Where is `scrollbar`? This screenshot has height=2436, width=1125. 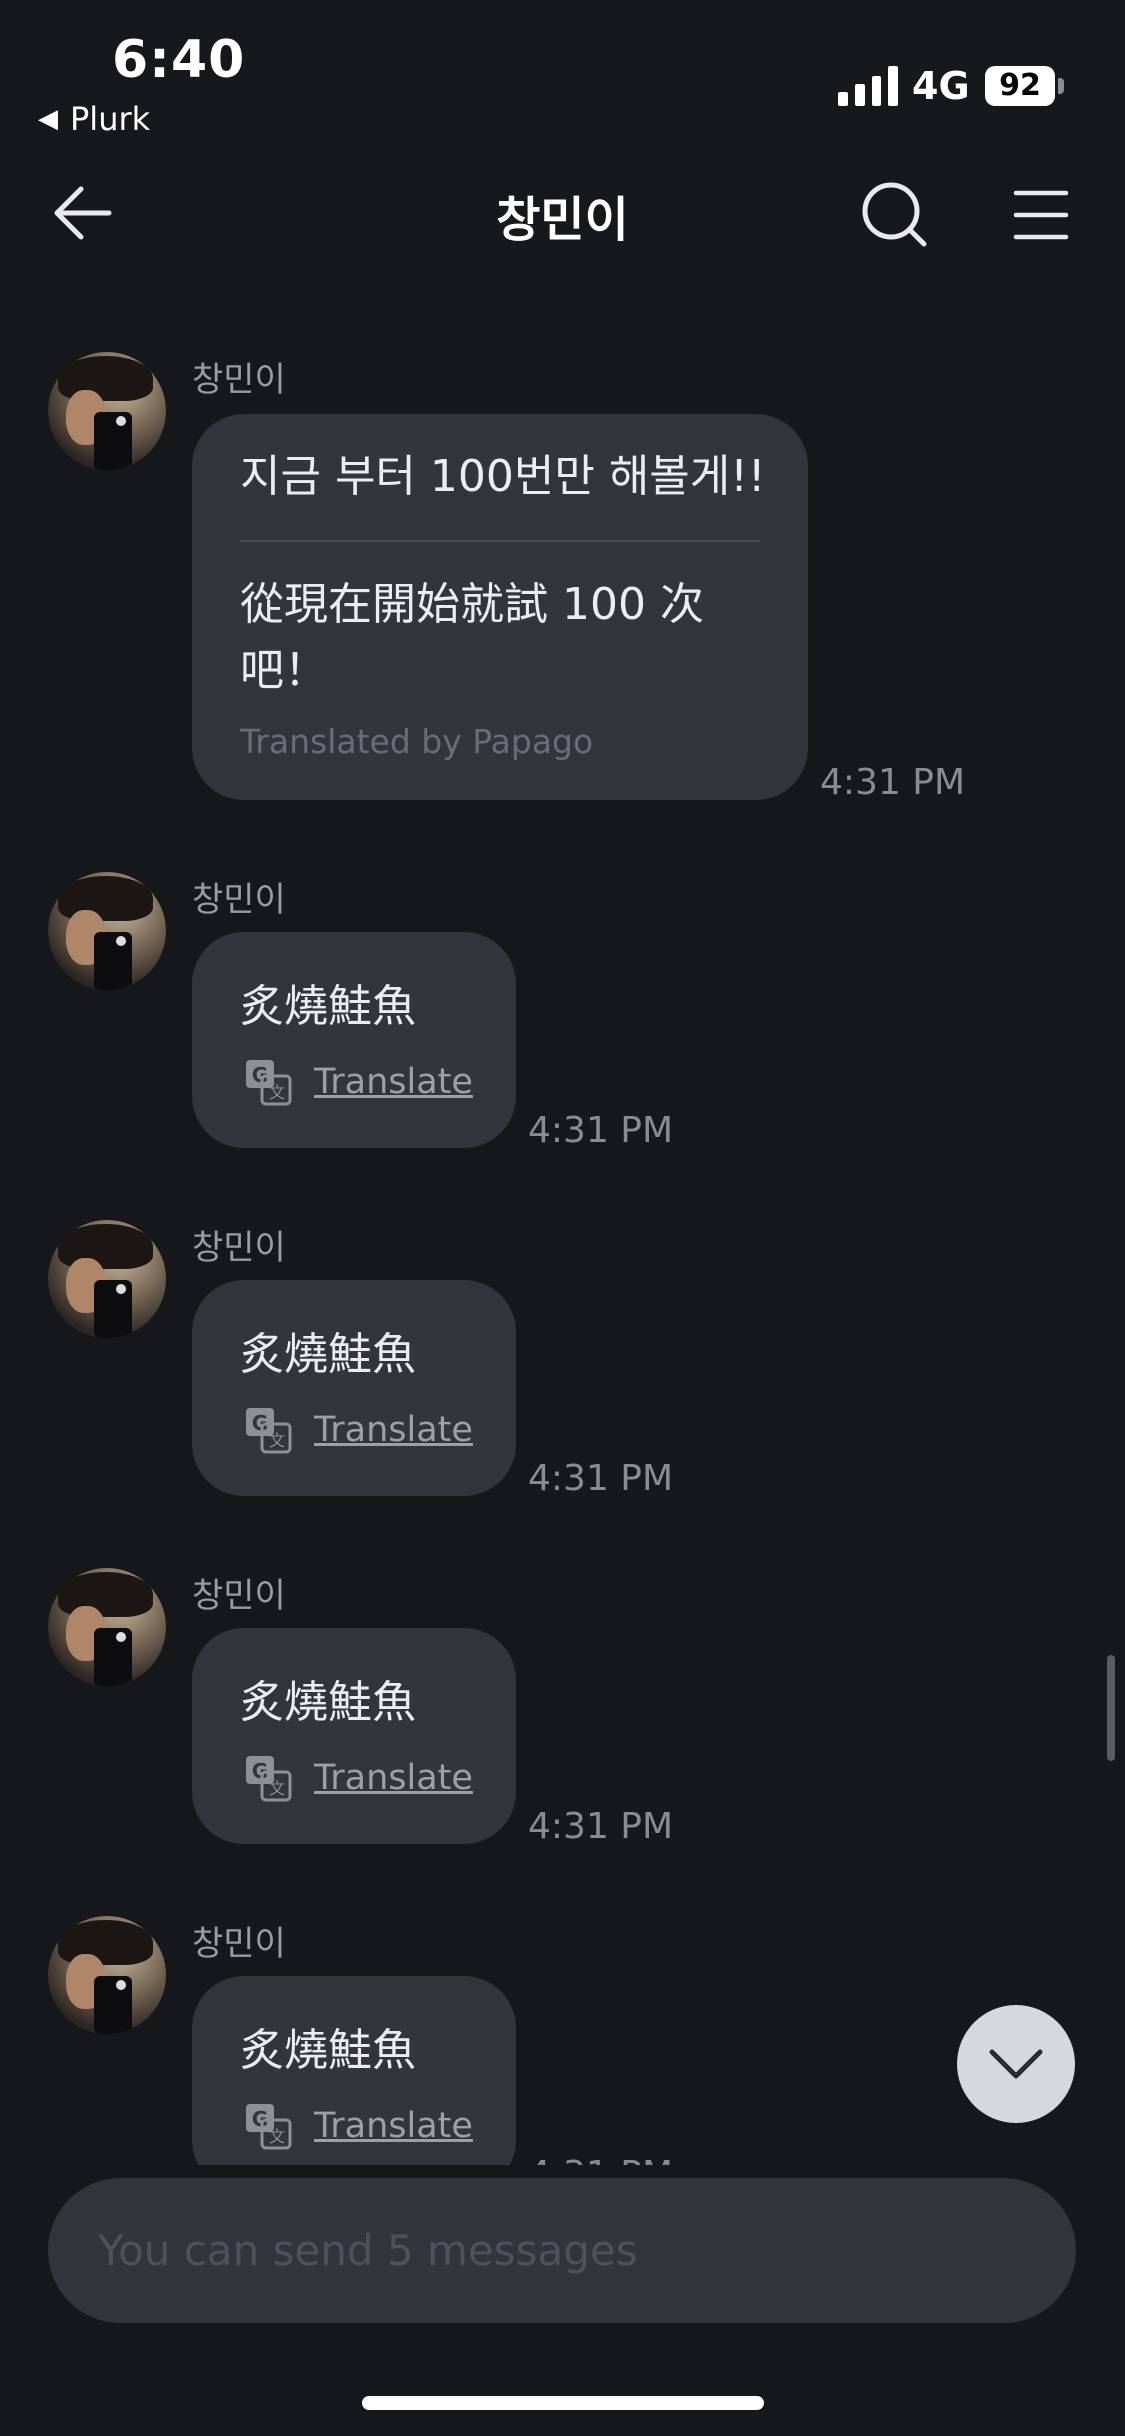
scrollbar is located at coordinates (1111, 1708).